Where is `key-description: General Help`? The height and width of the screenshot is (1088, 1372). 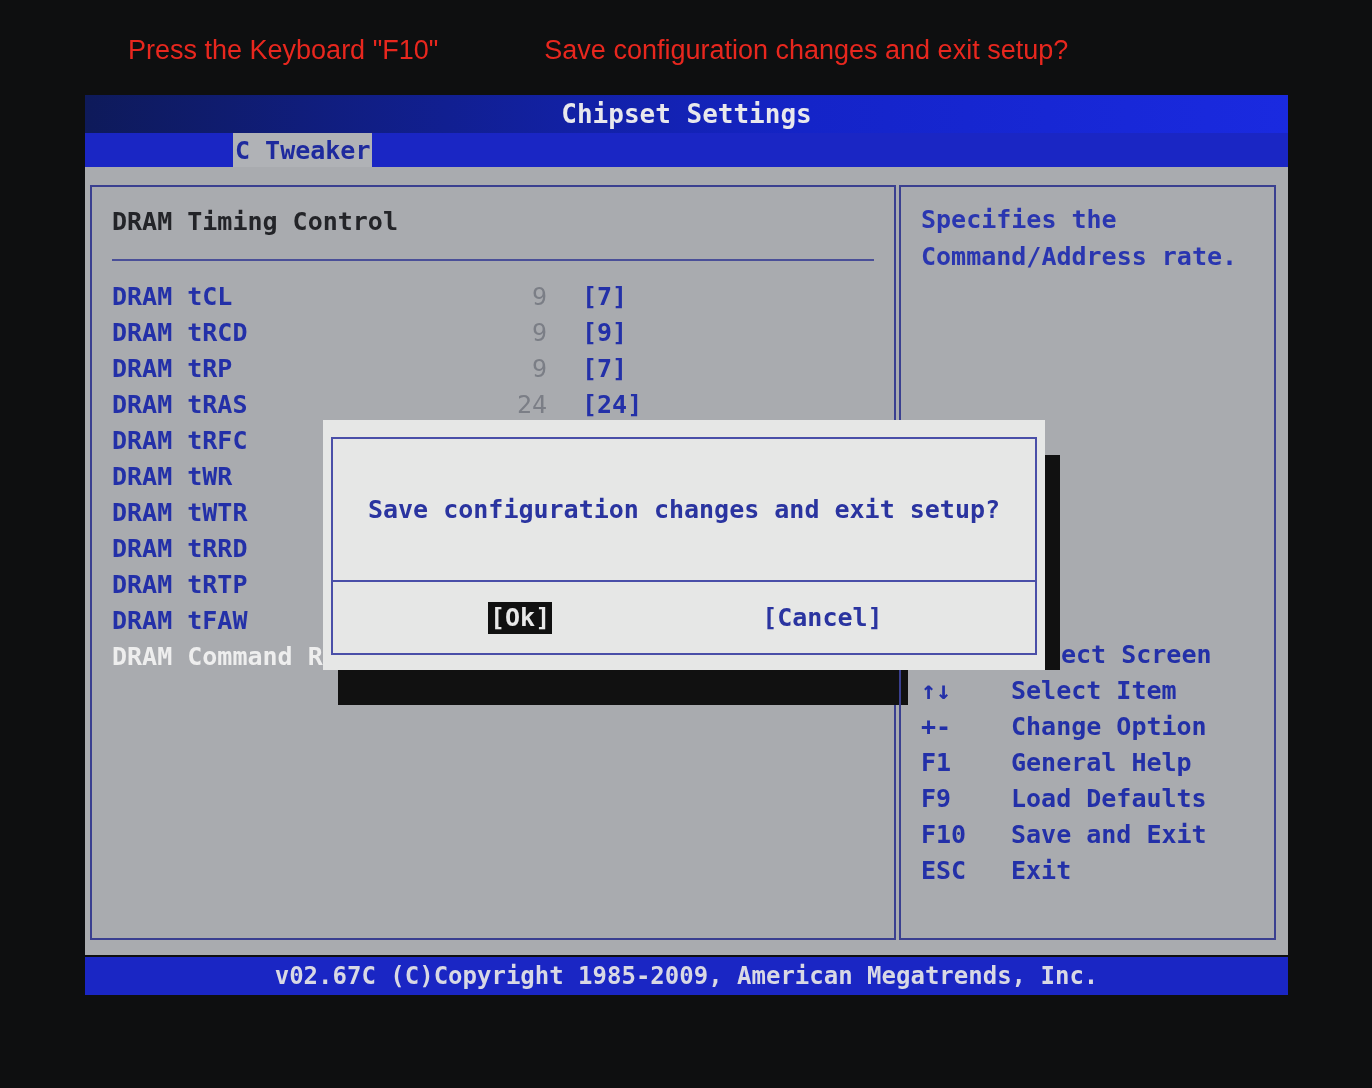
key-description: General Help is located at coordinates (1101, 763).